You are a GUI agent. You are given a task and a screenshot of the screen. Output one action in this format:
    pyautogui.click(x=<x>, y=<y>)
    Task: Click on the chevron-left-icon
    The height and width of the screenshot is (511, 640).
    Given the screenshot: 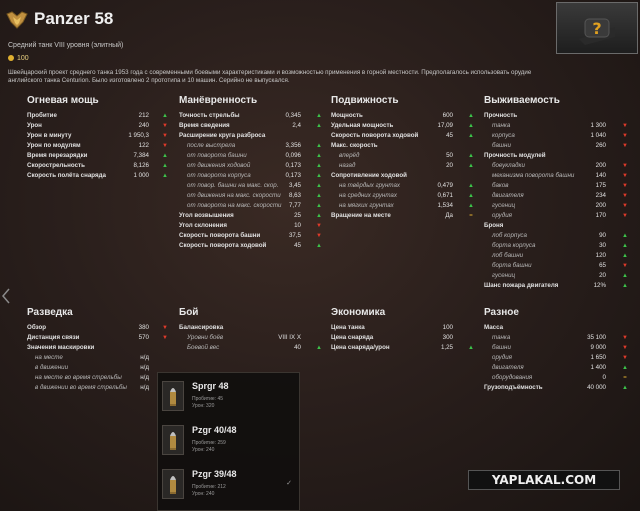 What is the action you would take?
    pyautogui.click(x=6, y=296)
    